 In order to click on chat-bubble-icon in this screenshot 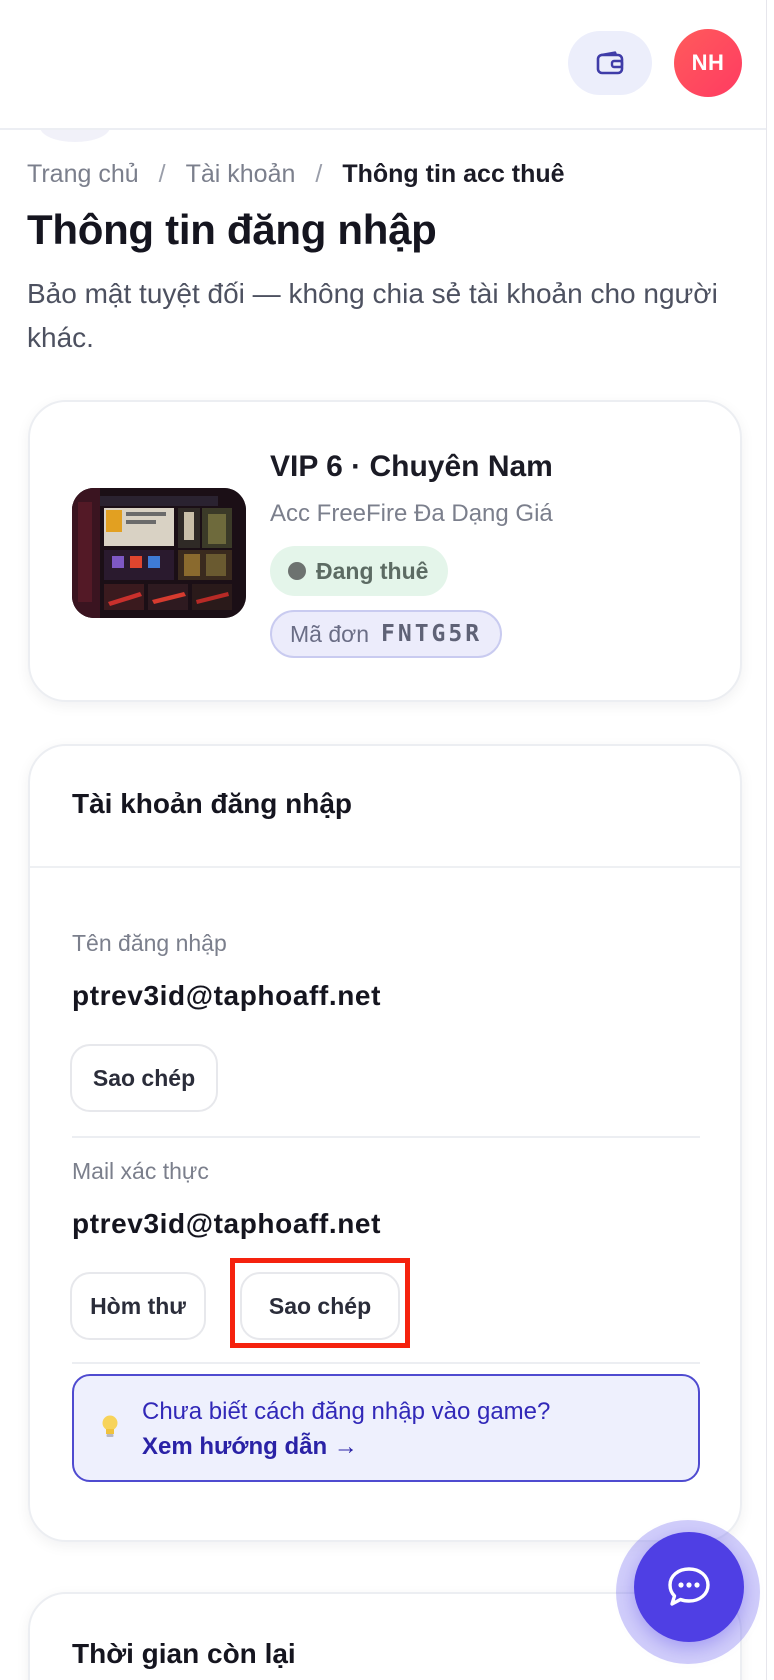, I will do `click(689, 1586)`.